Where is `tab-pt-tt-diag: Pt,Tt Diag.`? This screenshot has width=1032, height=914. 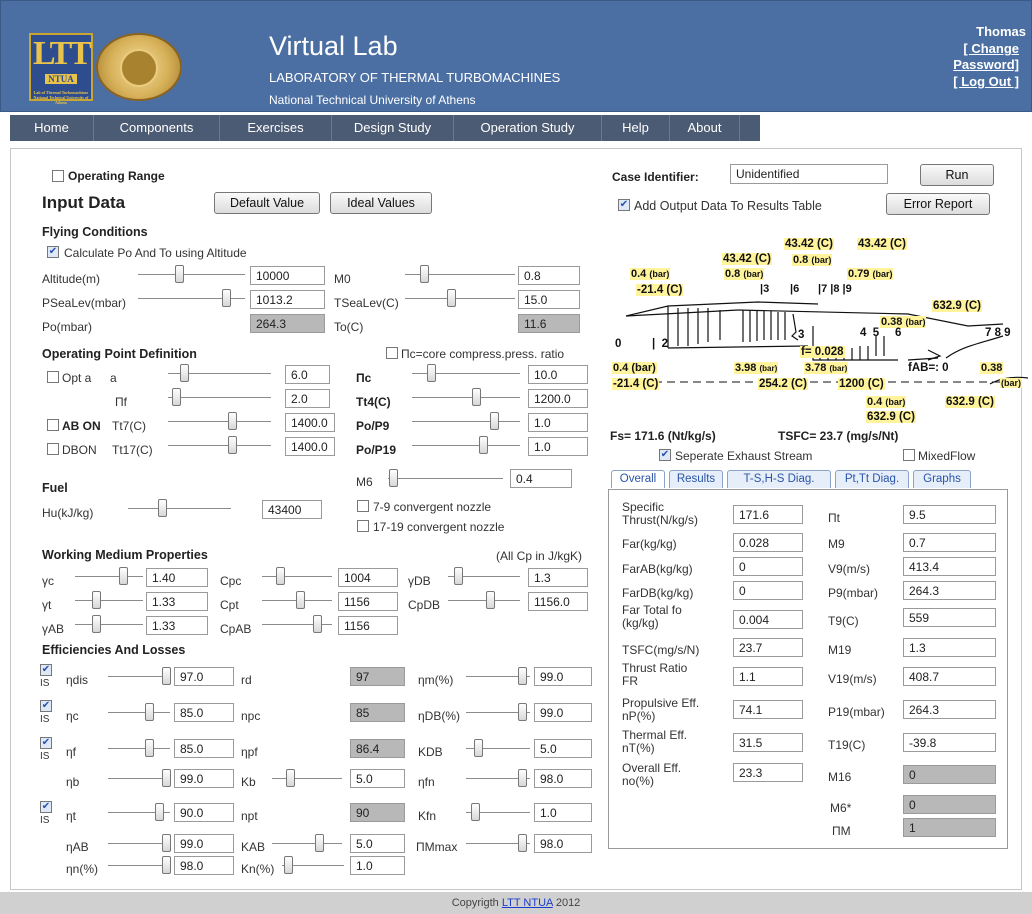 tab-pt-tt-diag: Pt,Tt Diag. is located at coordinates (872, 479).